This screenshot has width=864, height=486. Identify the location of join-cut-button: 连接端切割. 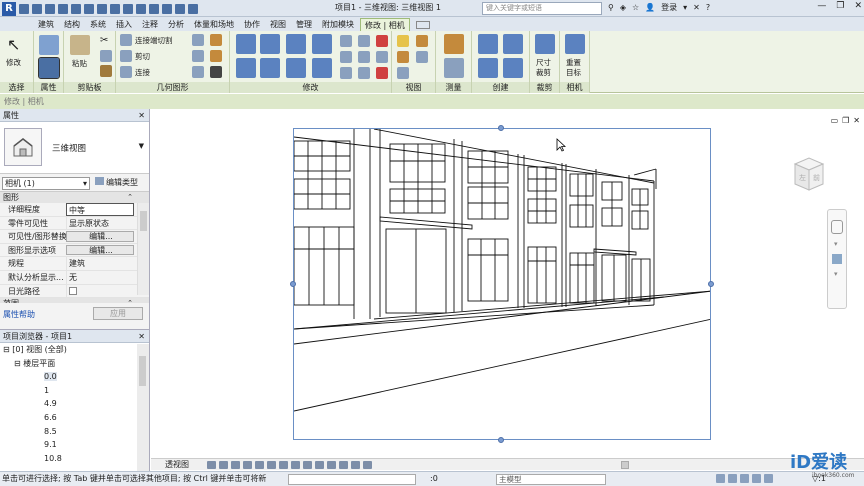
(154, 40).